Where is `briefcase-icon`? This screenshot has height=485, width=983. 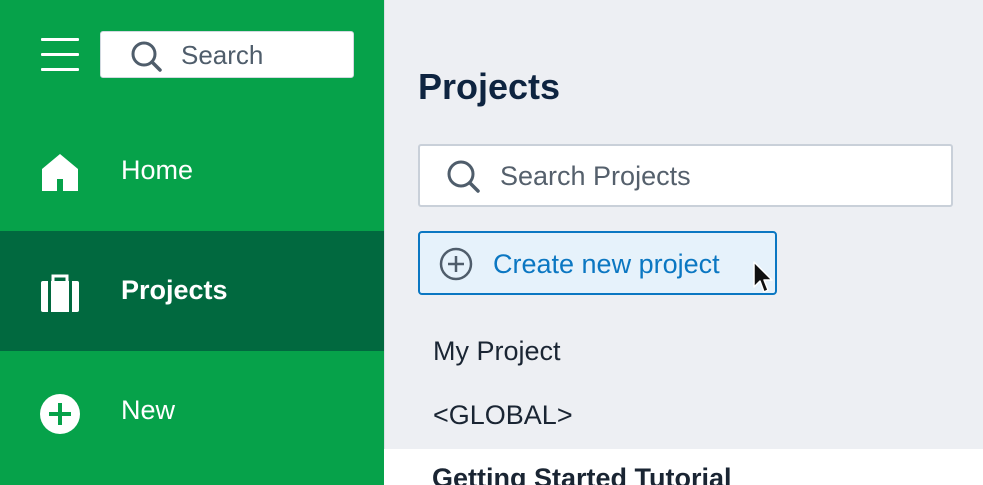
briefcase-icon is located at coordinates (60, 293).